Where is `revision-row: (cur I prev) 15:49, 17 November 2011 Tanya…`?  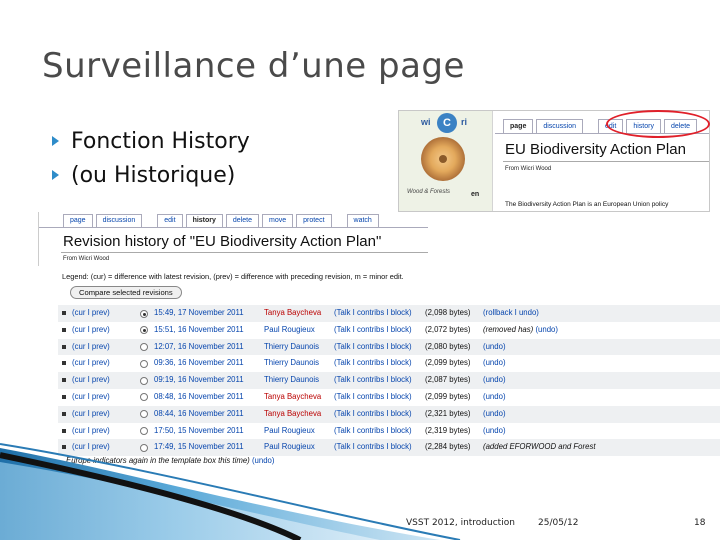 revision-row: (cur I prev) 15:49, 17 November 2011 Tanya… is located at coordinates (389, 313).